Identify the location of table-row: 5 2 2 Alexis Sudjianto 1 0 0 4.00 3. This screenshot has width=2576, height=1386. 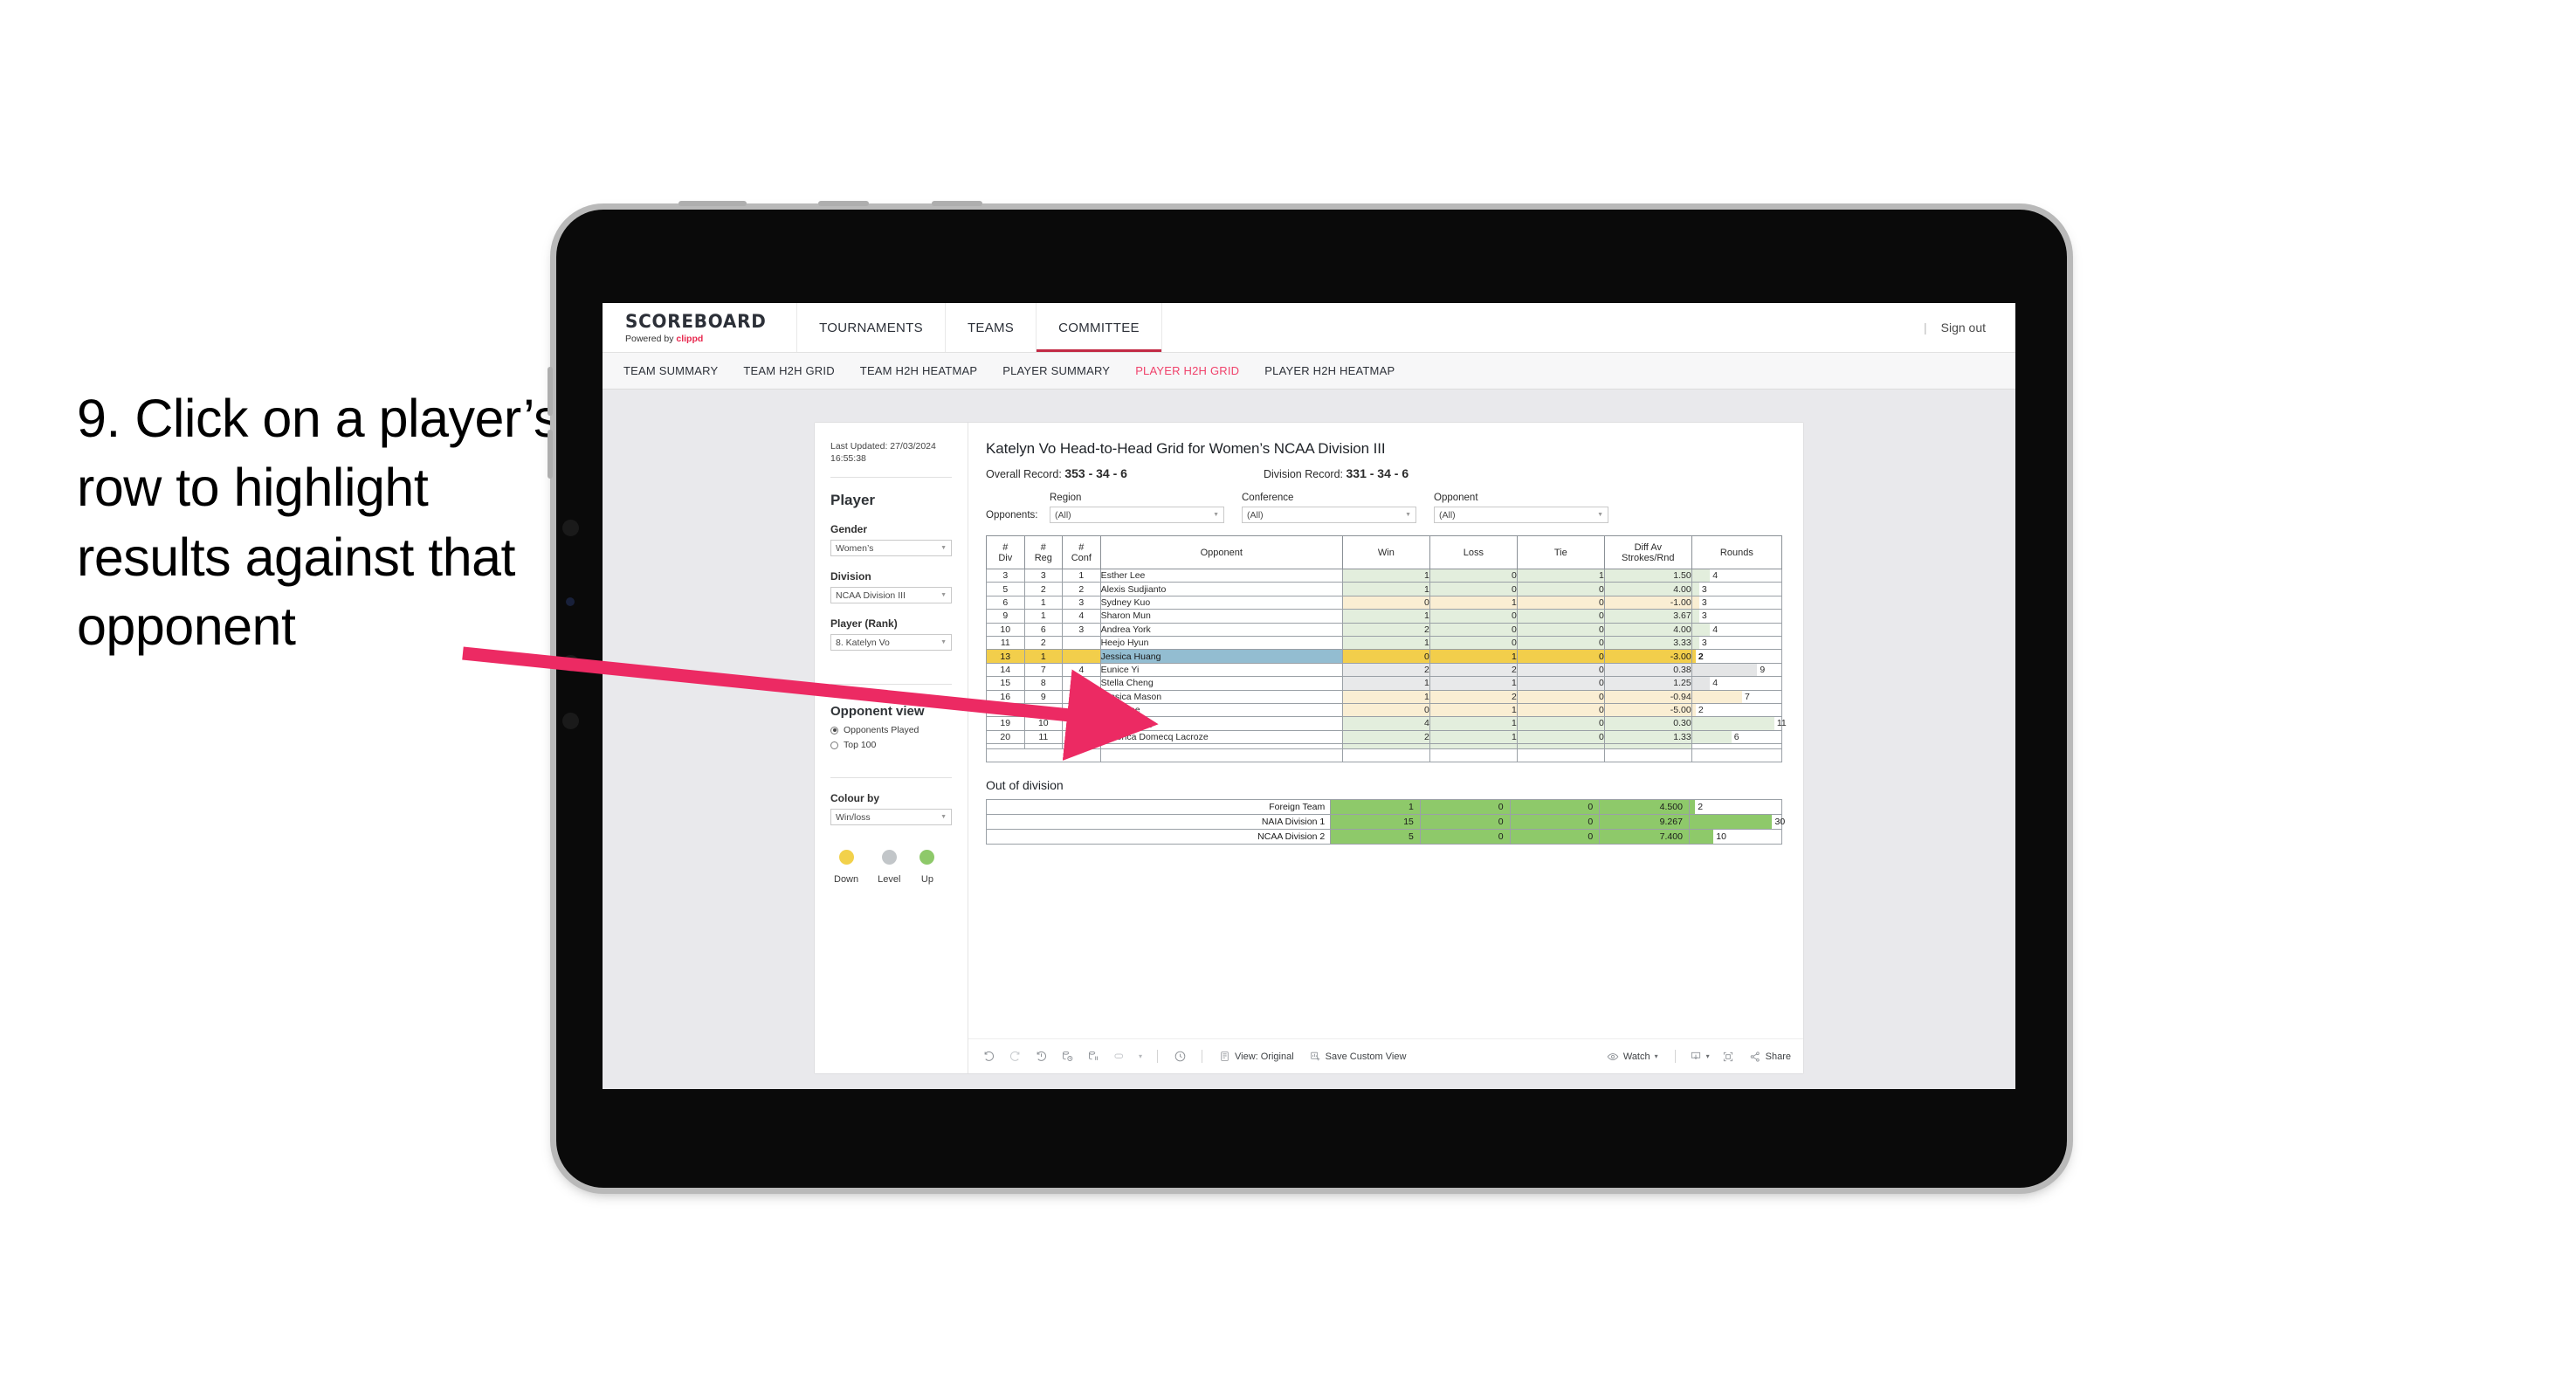
(1384, 589).